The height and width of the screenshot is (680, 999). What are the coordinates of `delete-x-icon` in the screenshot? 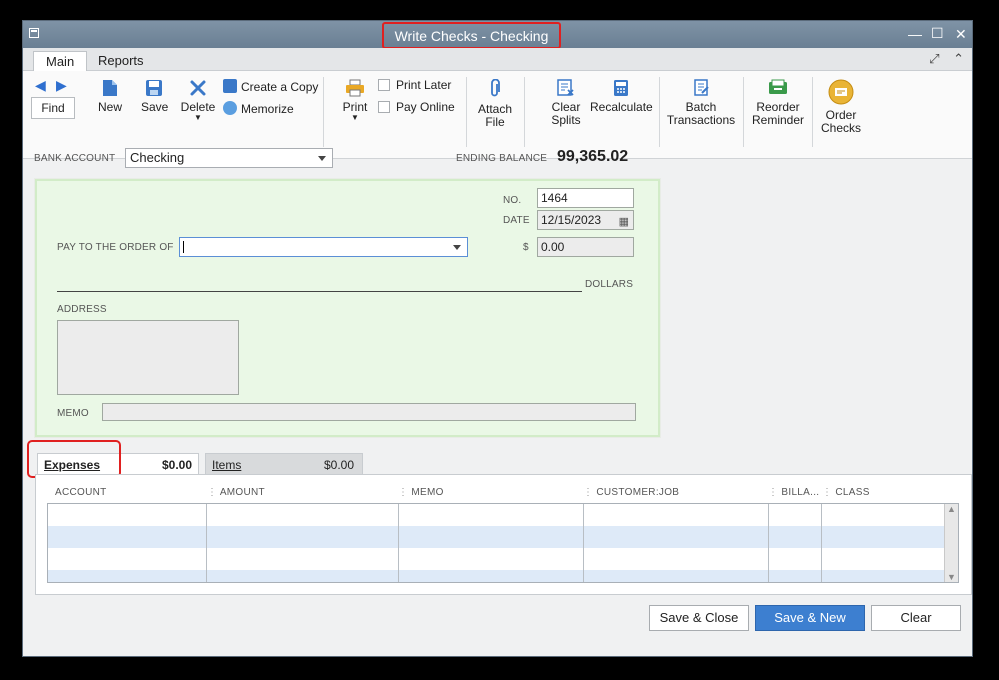 It's located at (198, 88).